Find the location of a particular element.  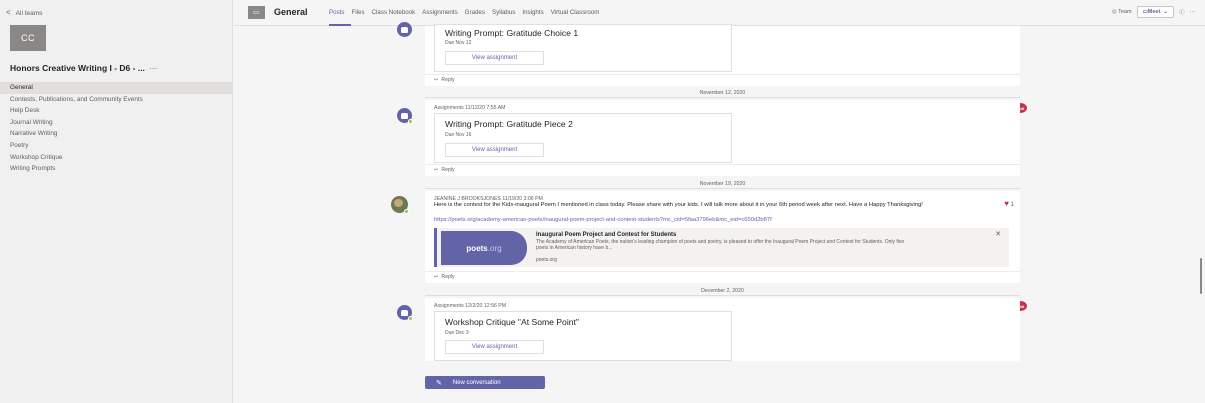

logo-suffix: .org is located at coordinates (494, 248).